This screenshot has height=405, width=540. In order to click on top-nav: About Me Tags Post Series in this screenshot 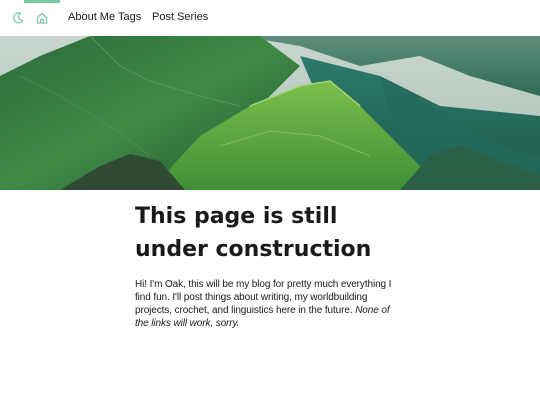, I will do `click(270, 18)`.